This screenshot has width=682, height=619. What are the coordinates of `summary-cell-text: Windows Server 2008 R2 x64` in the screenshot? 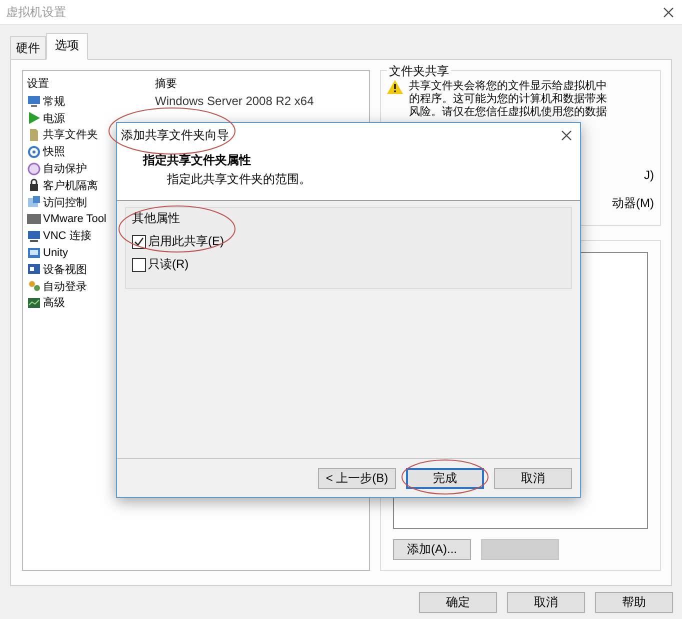 It's located at (235, 101).